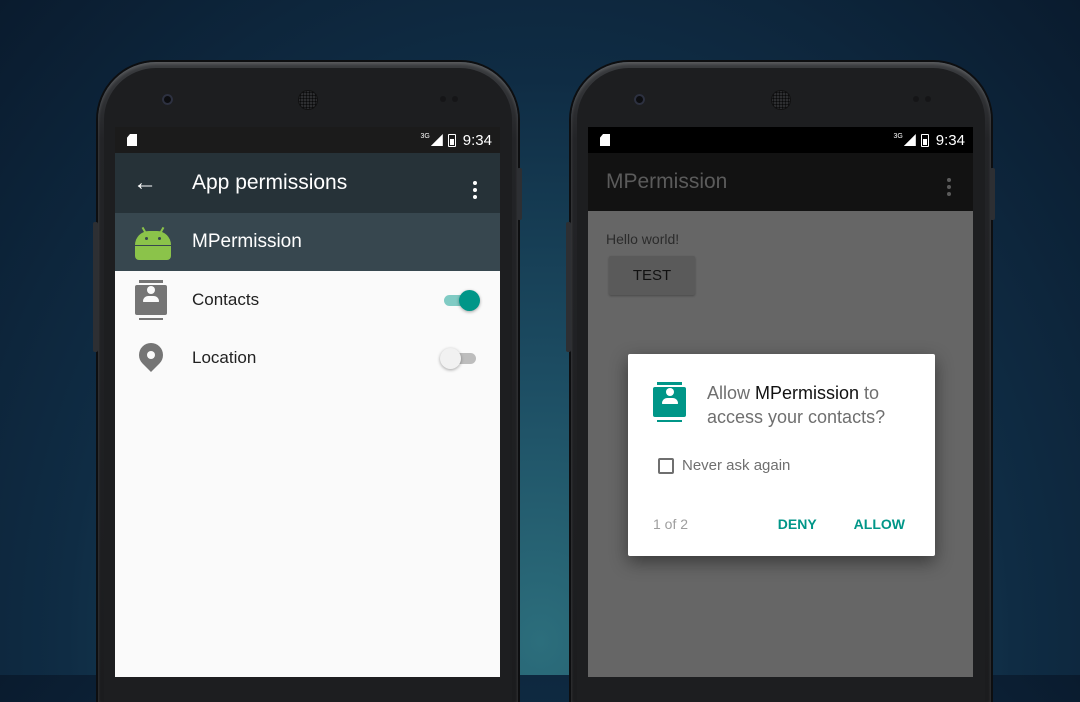  Describe the element at coordinates (307, 300) in the screenshot. I see `permission-row-contacts: Contacts` at that location.